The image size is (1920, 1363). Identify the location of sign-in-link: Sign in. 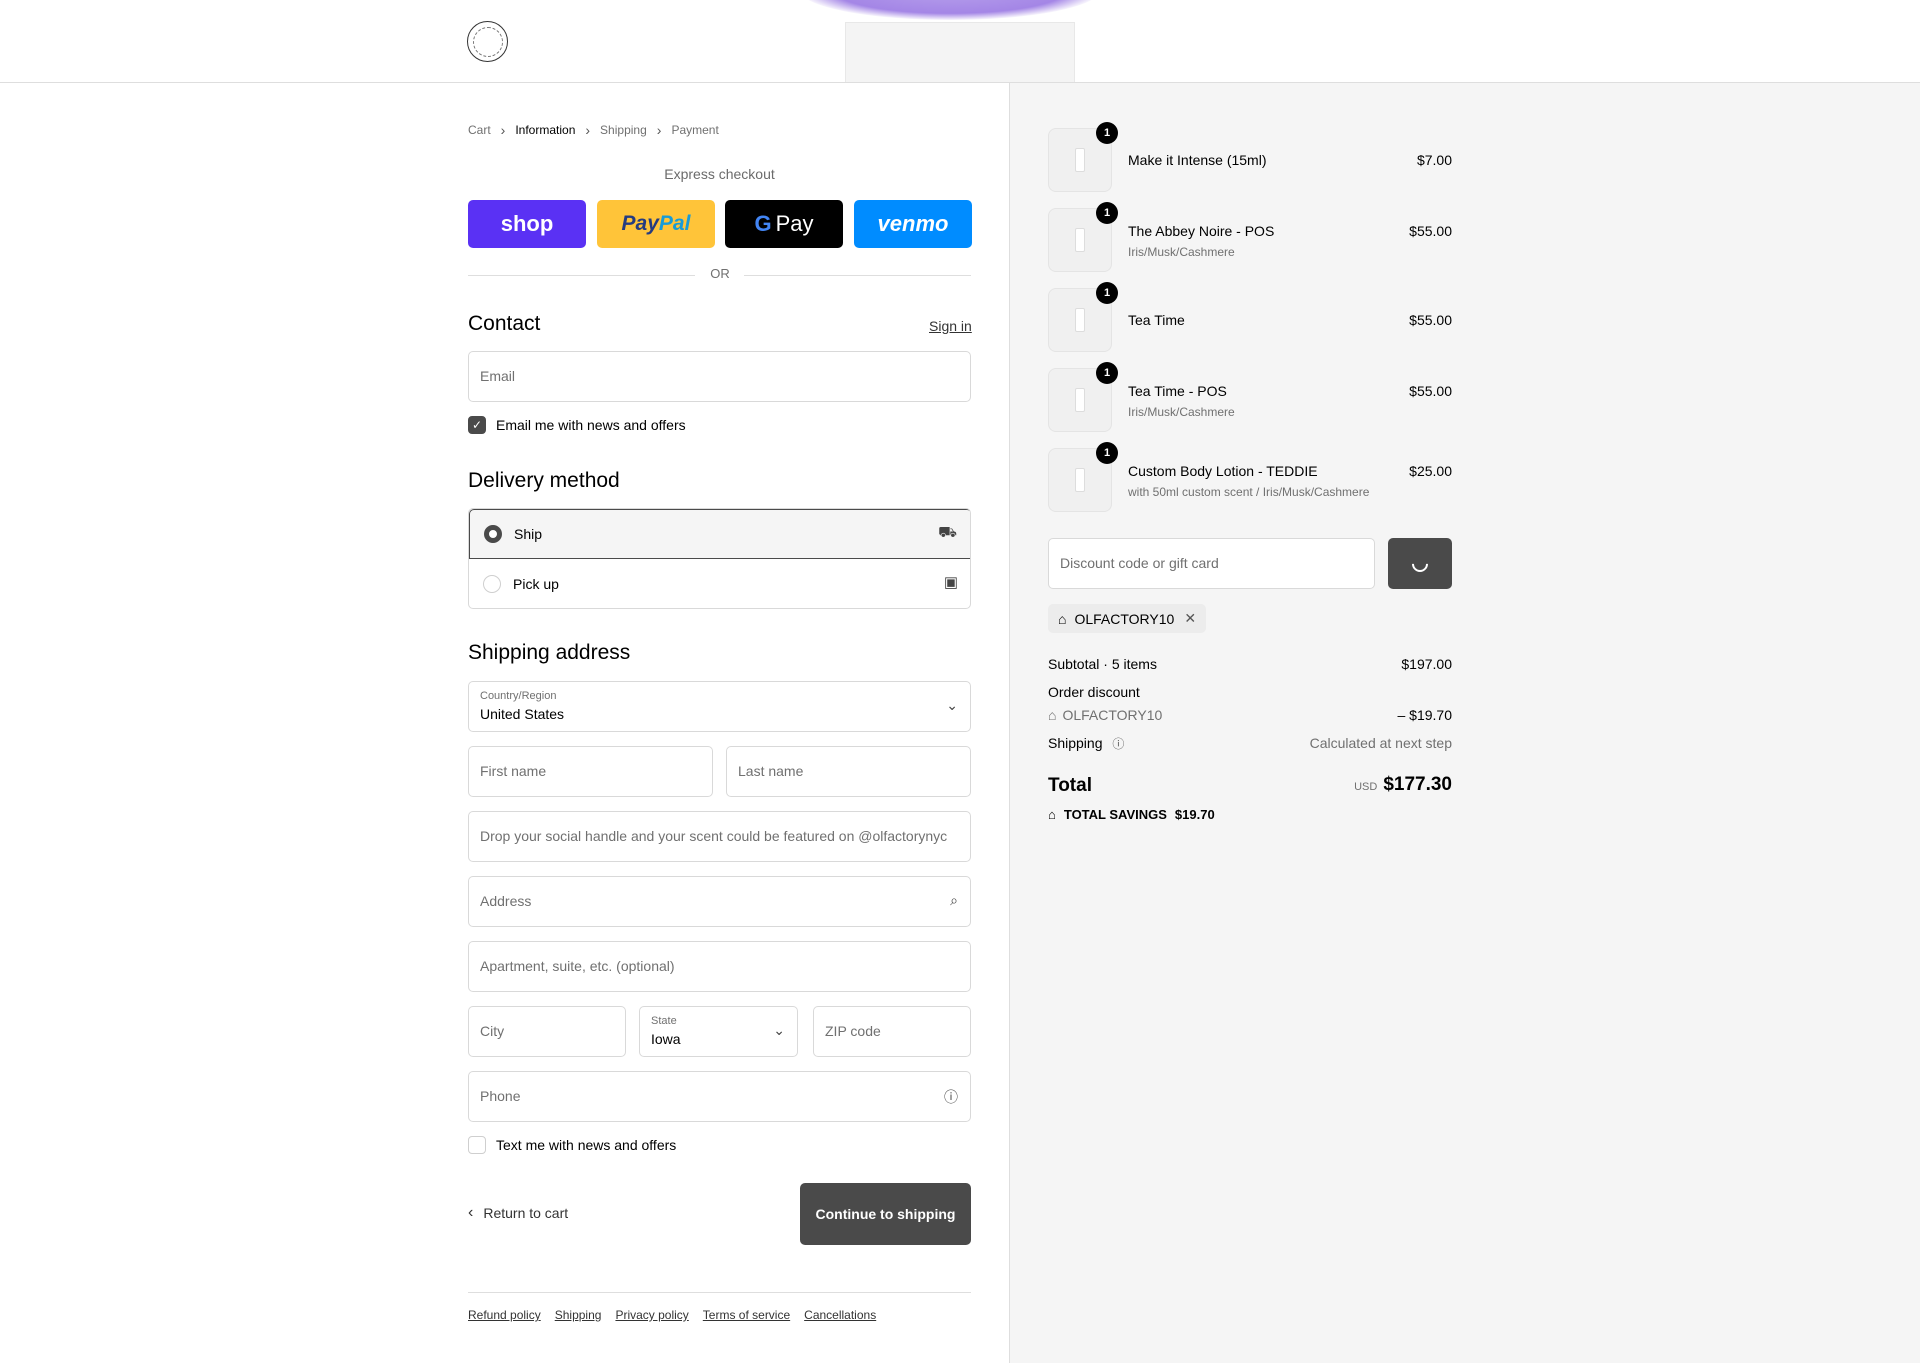
(950, 326).